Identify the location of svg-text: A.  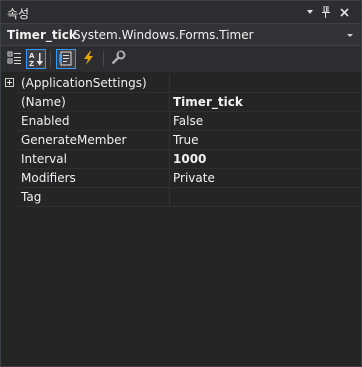
(32, 56).